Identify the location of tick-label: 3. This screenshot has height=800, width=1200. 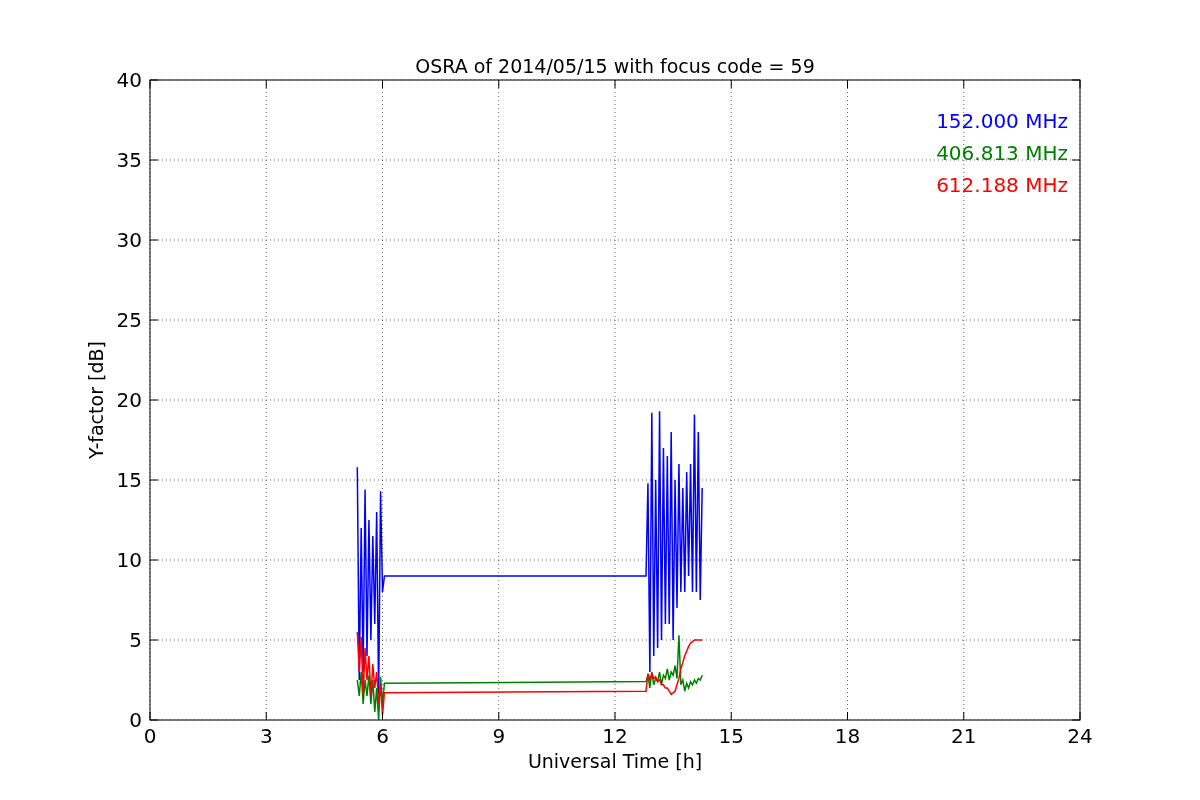
(266, 736).